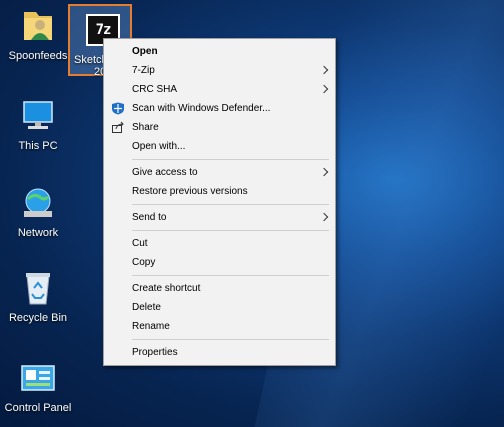 This screenshot has width=504, height=427. Describe the element at coordinates (38, 56) in the screenshot. I see `desktop-icon-label: Spoonfeeds` at that location.